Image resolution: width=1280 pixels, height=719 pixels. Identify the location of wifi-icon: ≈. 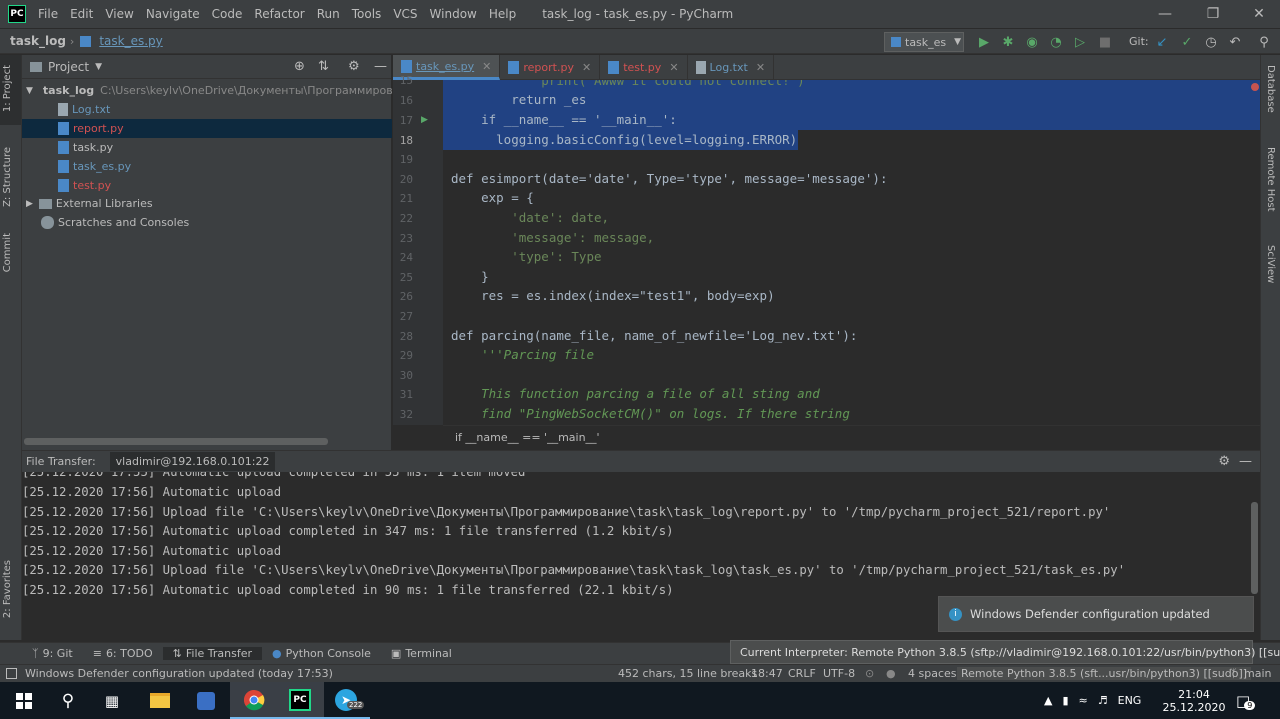
(1083, 700).